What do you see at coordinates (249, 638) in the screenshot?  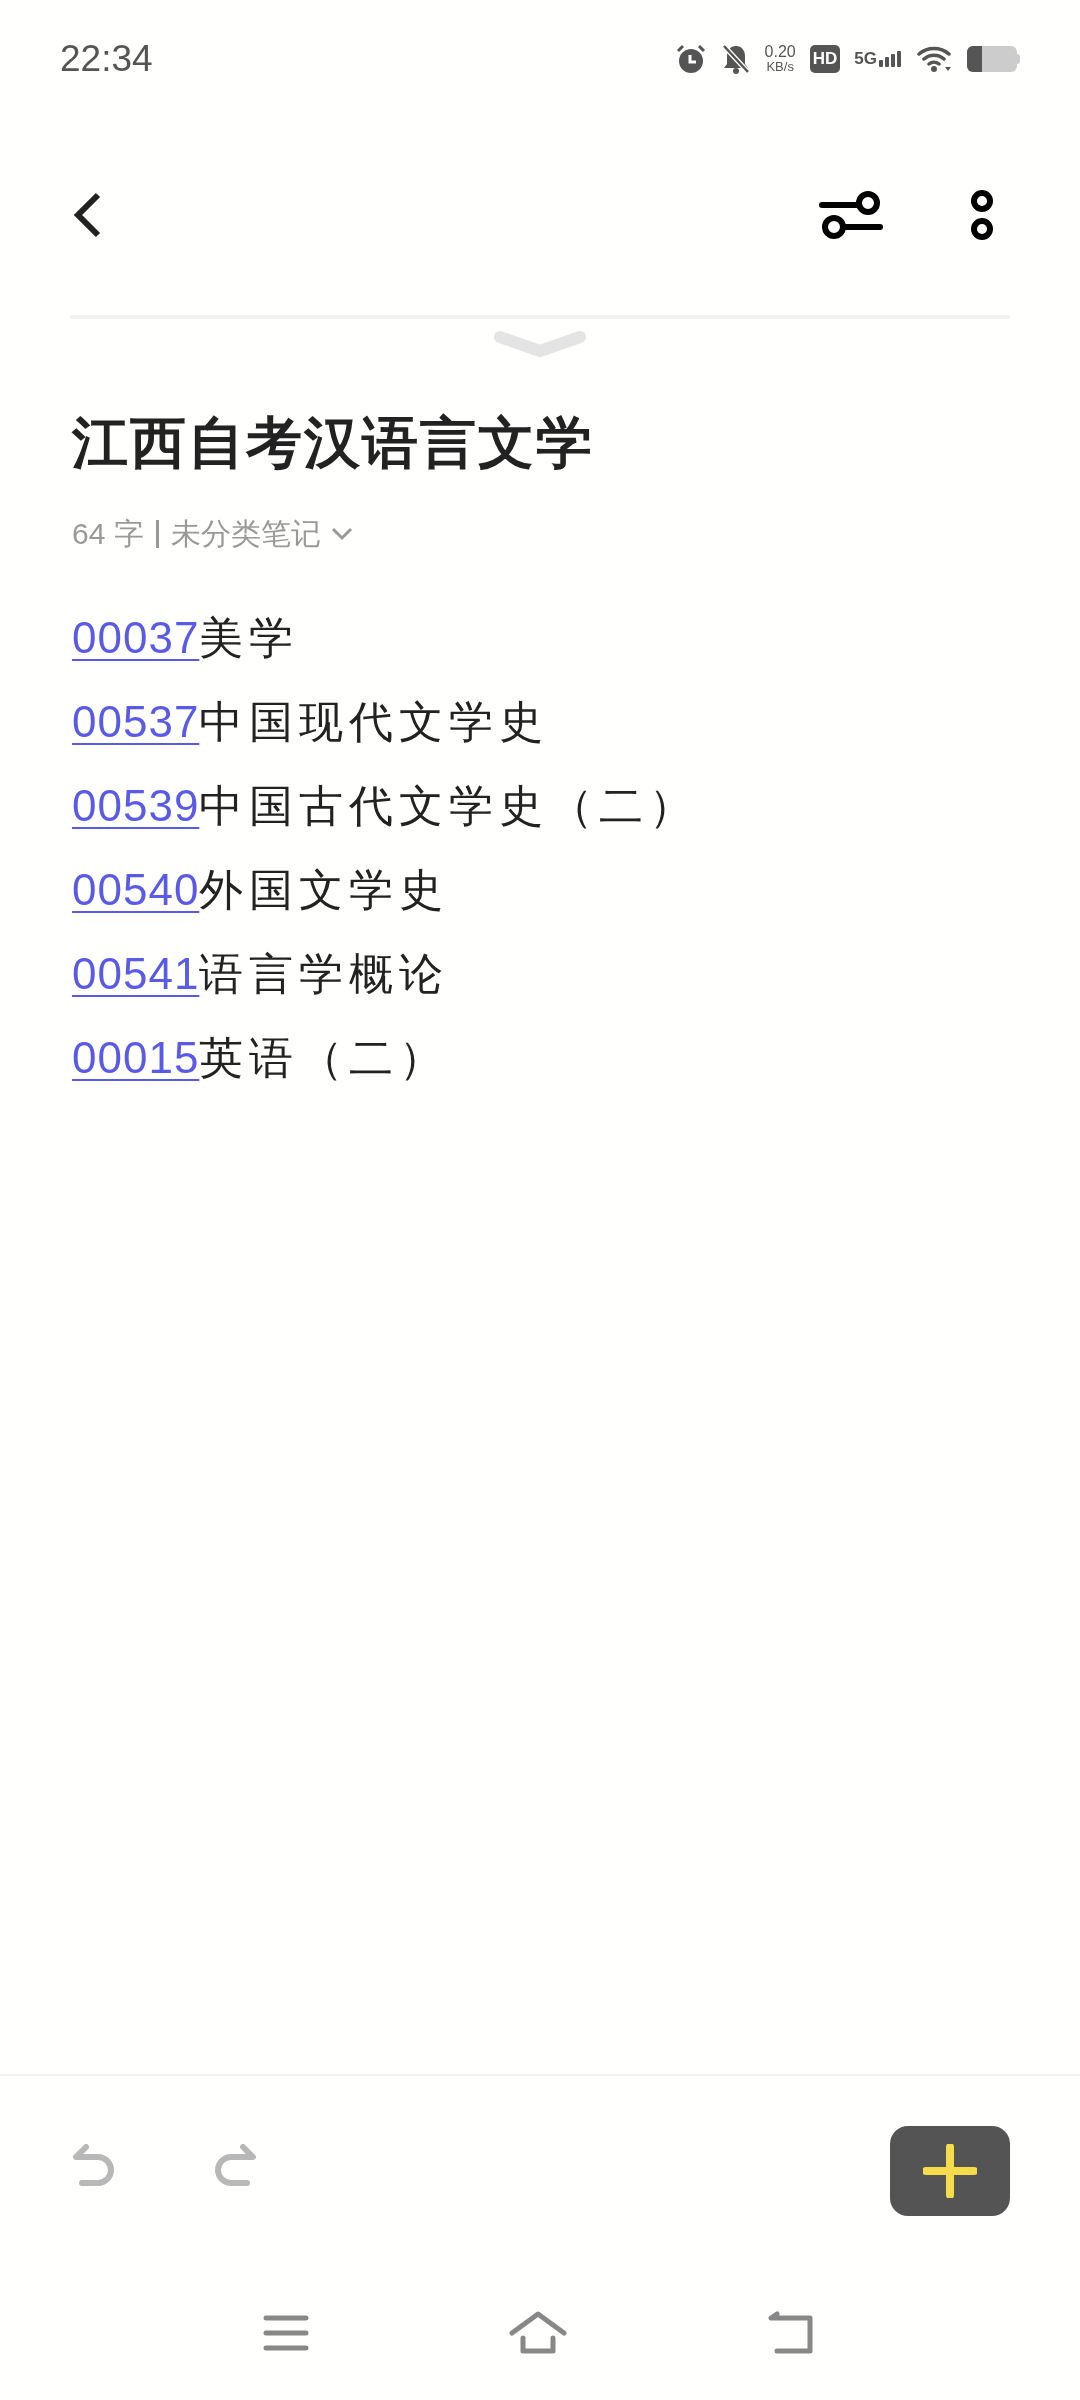 I see `course-name: 美学` at bounding box center [249, 638].